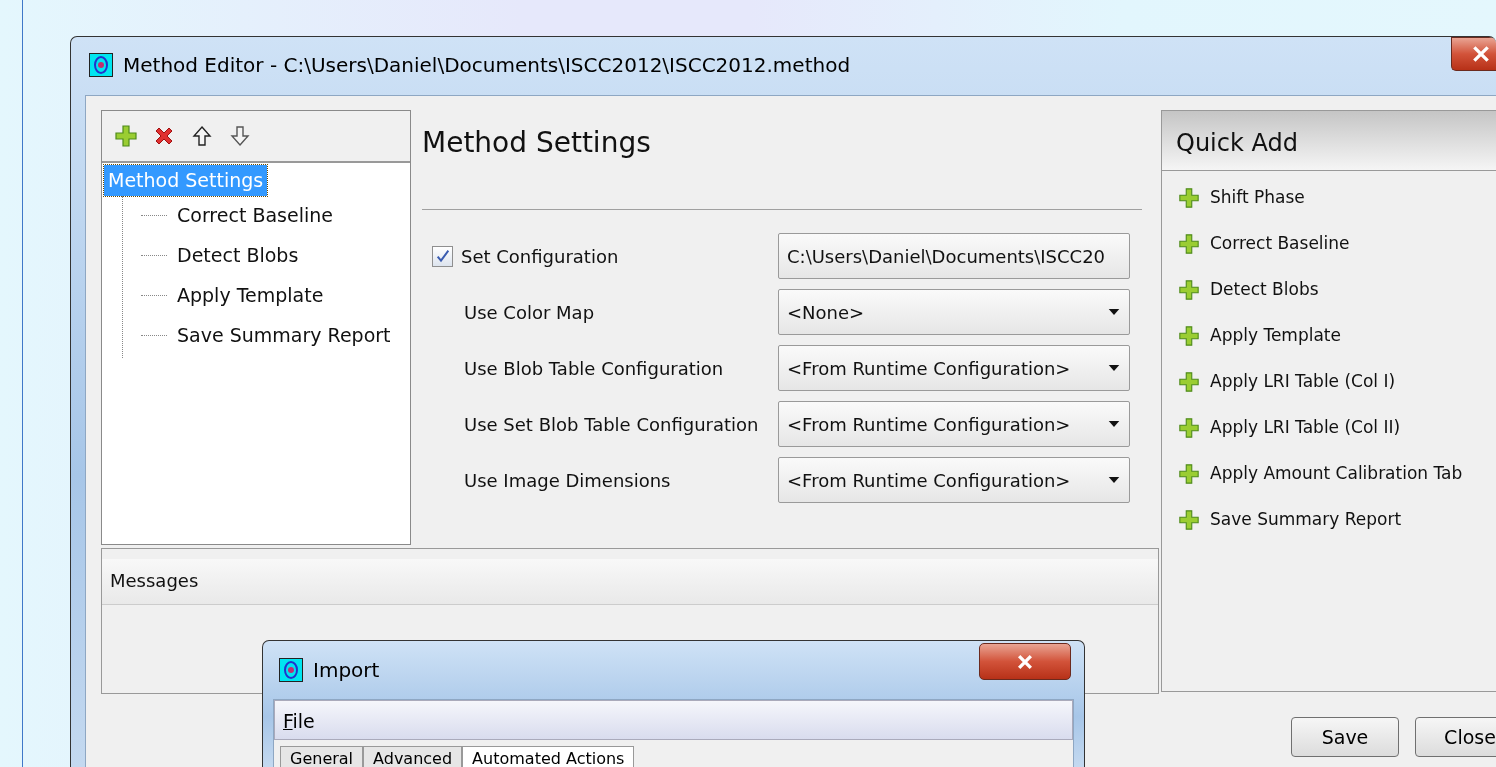 The height and width of the screenshot is (767, 1496). I want to click on setting-label: Set Configuration, so click(540, 256).